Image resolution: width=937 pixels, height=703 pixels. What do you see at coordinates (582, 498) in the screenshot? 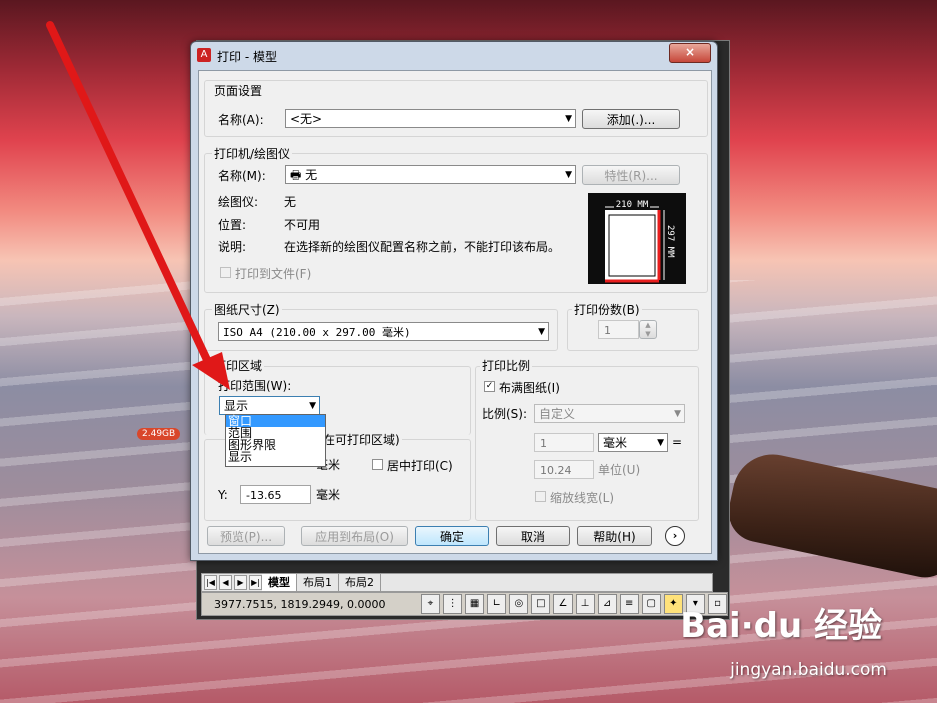
I see `scale-lineweights-label: 缩放线宽(L)` at bounding box center [582, 498].